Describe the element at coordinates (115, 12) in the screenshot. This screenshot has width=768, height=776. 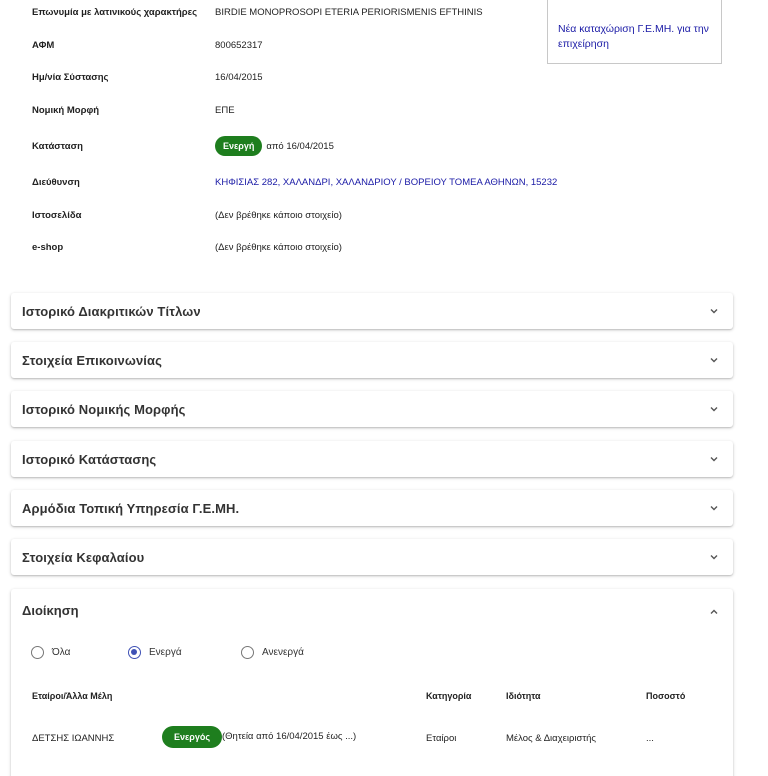
I see `info-label: Επωνυμία με λατινικούς χαρακτήρες` at that location.